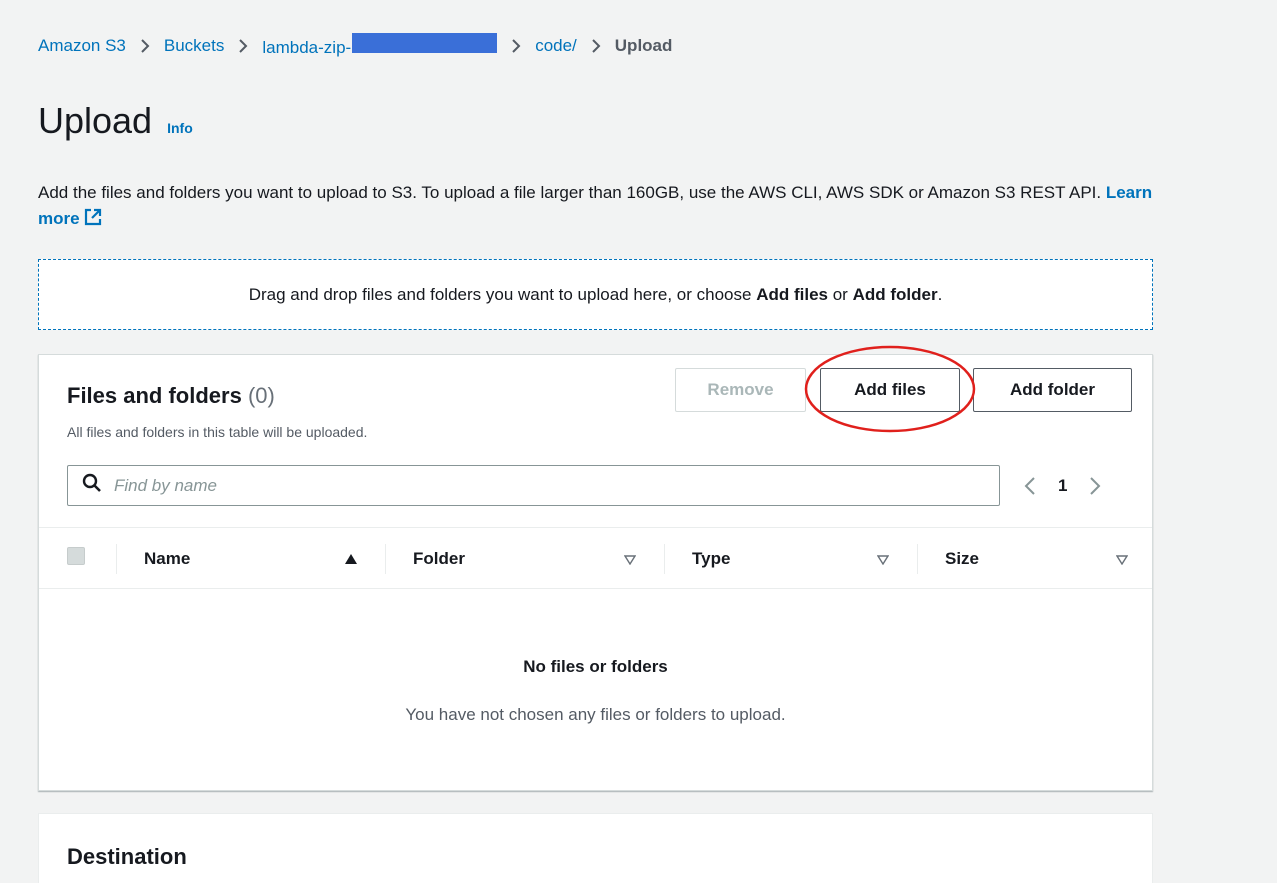  I want to click on dropzone-end: ., so click(940, 294).